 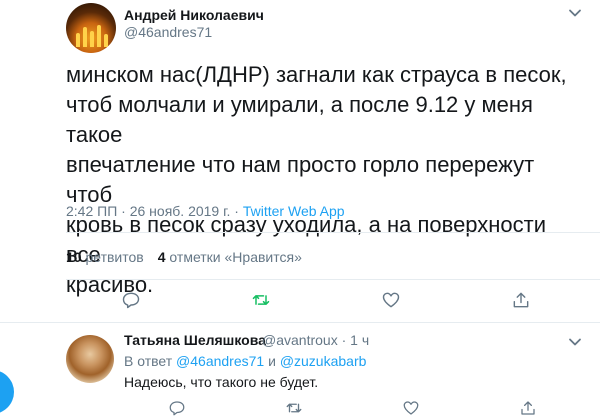 I want to click on tweet-actions, so click(x=326, y=300).